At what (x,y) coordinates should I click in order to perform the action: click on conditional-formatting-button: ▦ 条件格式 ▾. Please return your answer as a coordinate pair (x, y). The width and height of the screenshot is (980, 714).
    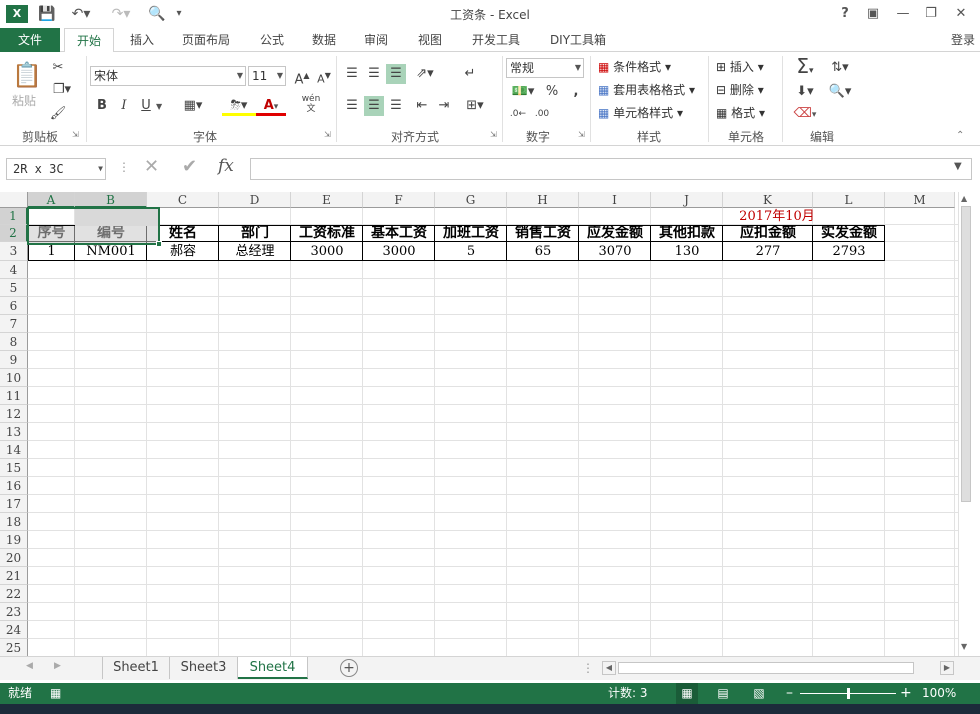
    Looking at the image, I should click on (634, 67).